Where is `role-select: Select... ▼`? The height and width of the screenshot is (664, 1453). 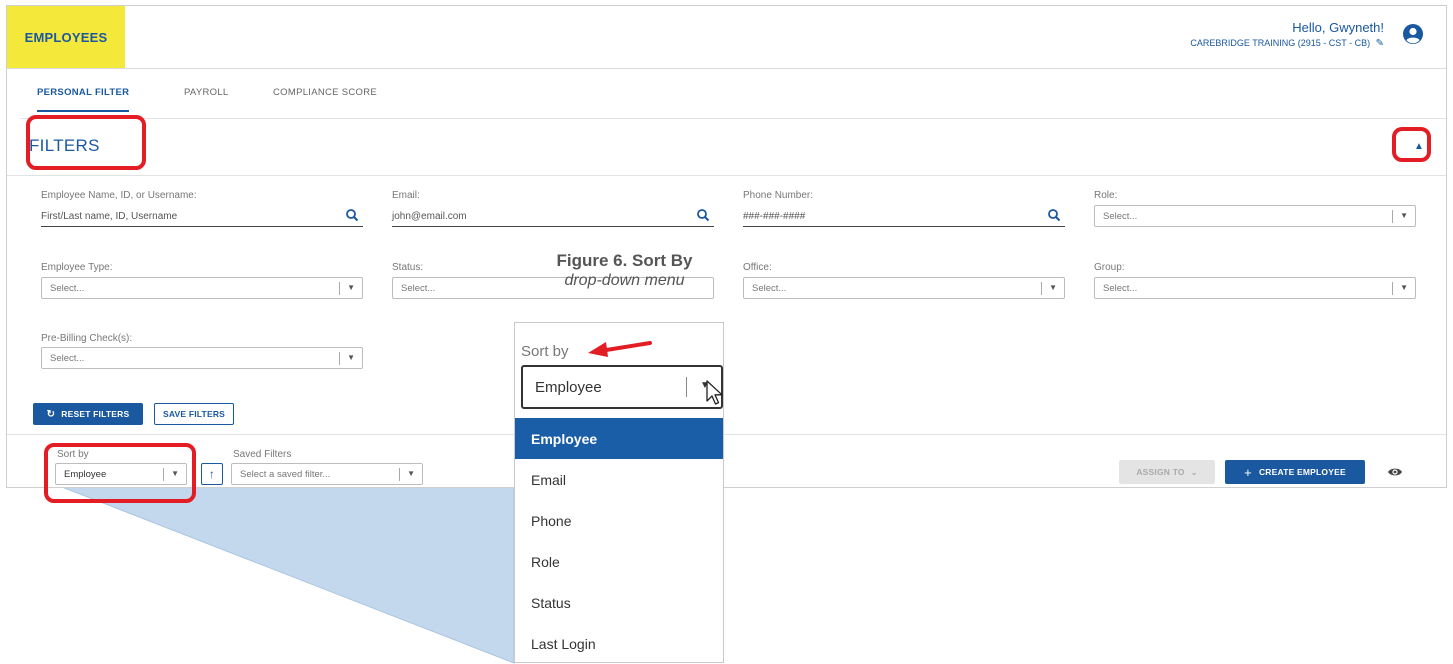 role-select: Select... ▼ is located at coordinates (1255, 216).